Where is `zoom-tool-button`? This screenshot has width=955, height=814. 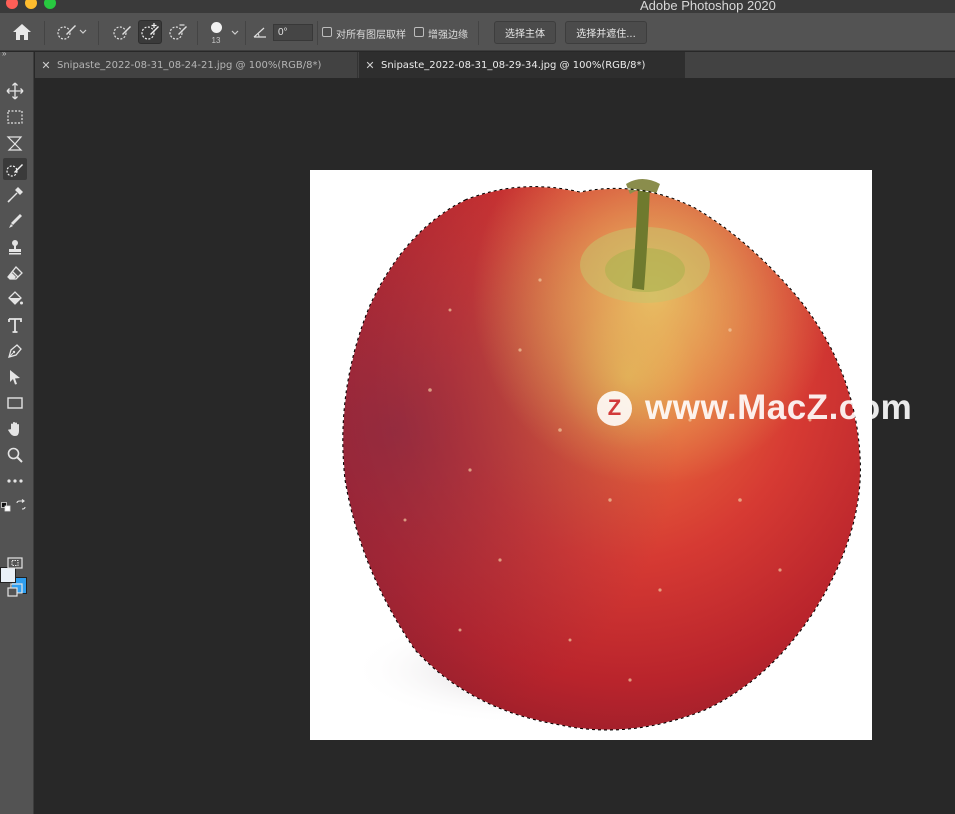 zoom-tool-button is located at coordinates (15, 455).